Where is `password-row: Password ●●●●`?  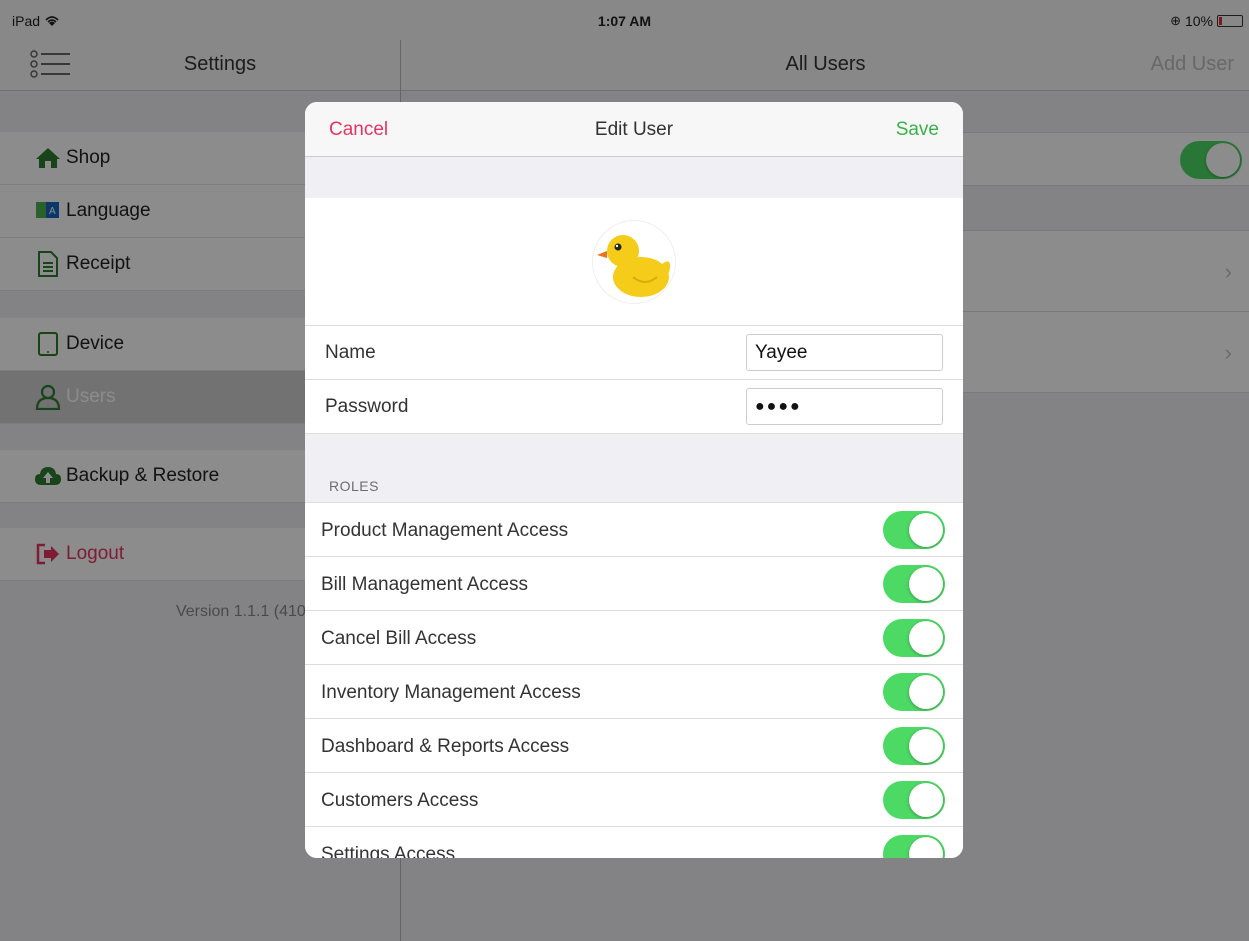
password-row: Password ●●●● is located at coordinates (634, 406).